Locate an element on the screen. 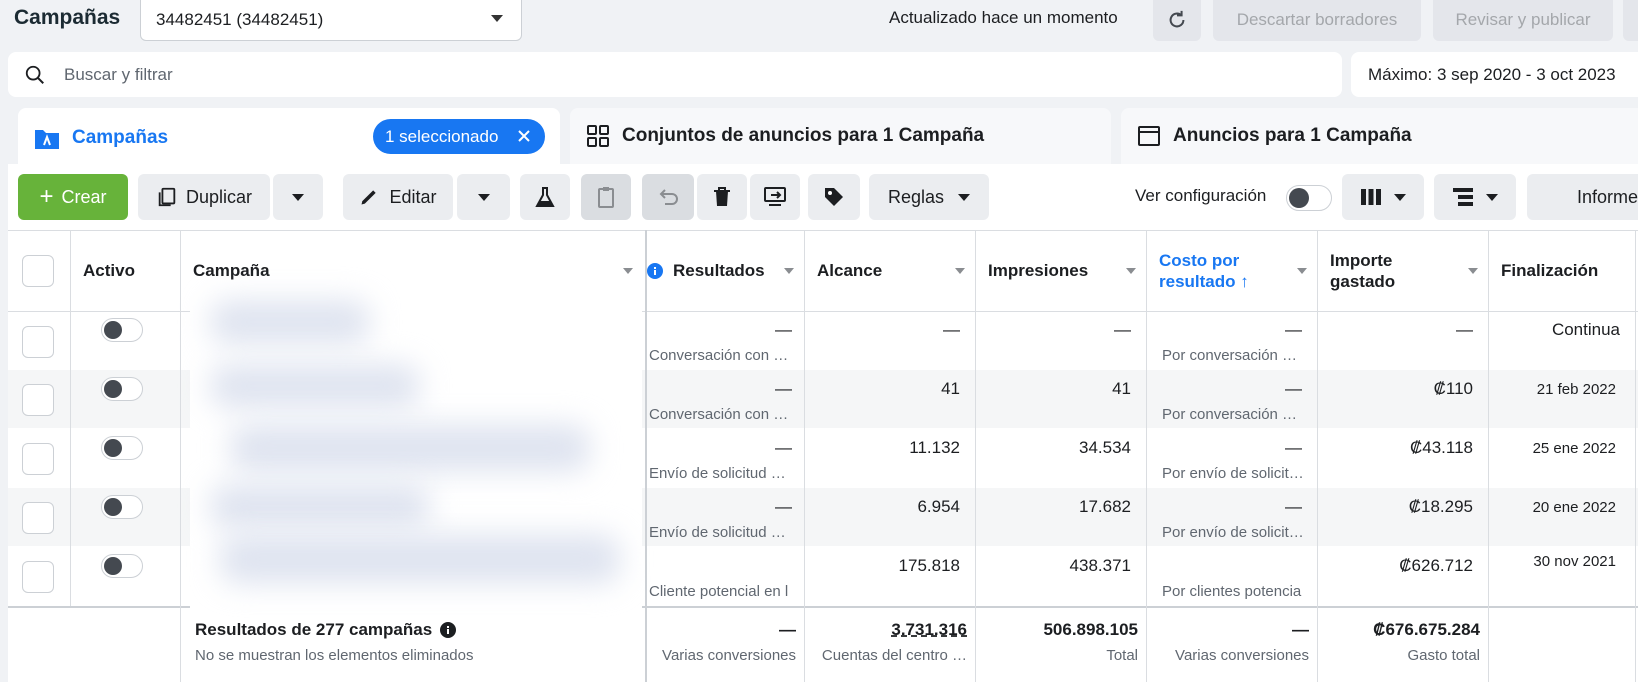  clipboard-icon is located at coordinates (606, 197).